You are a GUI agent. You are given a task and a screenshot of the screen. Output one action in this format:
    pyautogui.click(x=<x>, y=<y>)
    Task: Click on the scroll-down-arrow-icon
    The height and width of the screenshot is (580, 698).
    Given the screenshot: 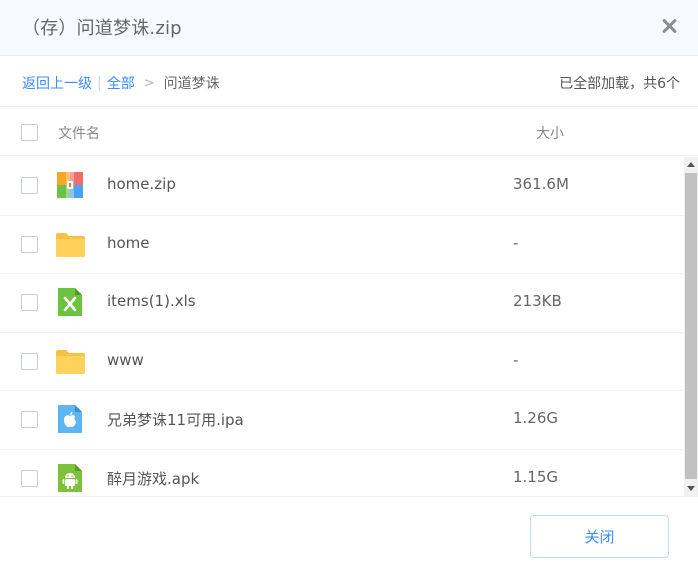 What is the action you would take?
    pyautogui.click(x=691, y=488)
    